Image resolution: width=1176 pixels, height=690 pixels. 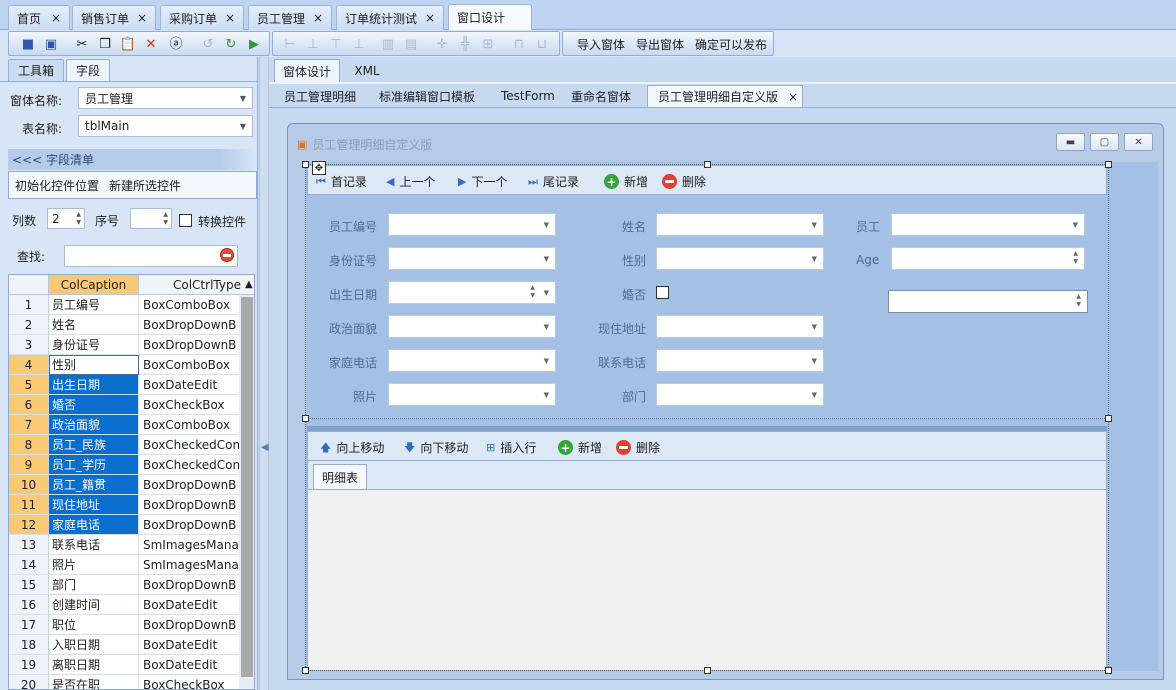 I want to click on table-row: 9 员工_学历 BoxCheckedCon, so click(x=124, y=465).